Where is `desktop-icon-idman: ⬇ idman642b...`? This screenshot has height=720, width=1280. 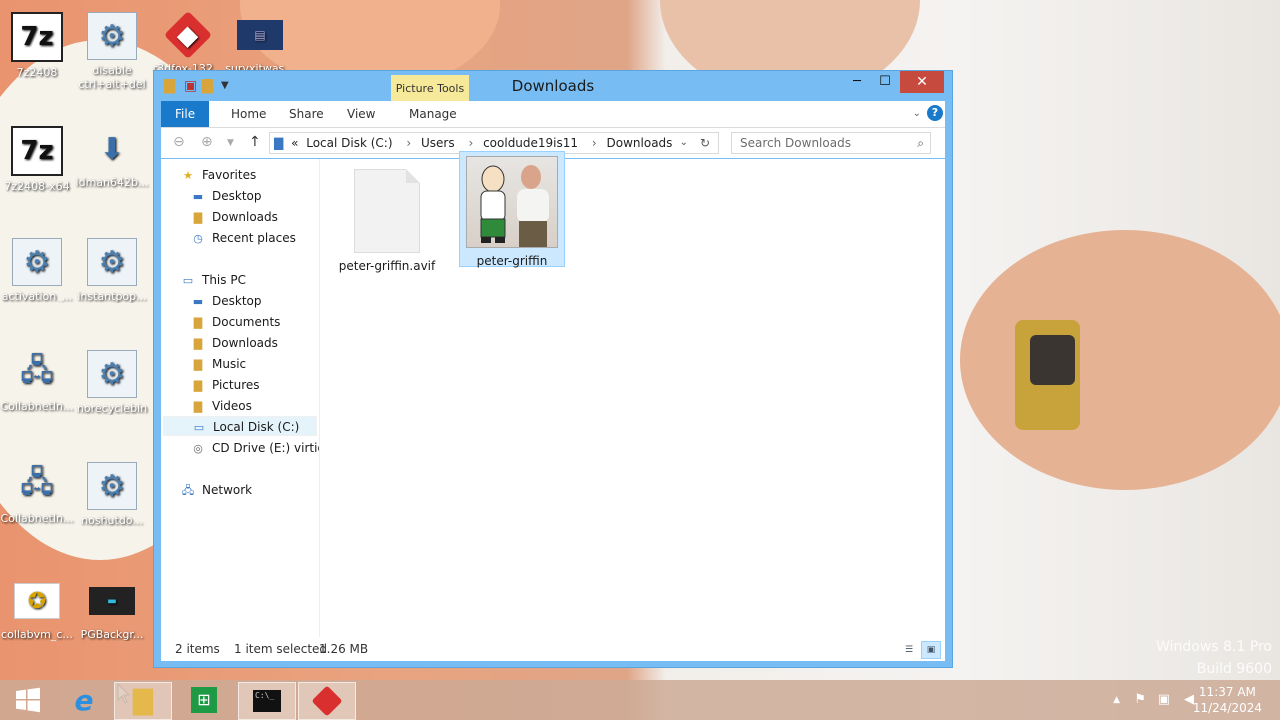 desktop-icon-idman: ⬇ idman642b... is located at coordinates (112, 158).